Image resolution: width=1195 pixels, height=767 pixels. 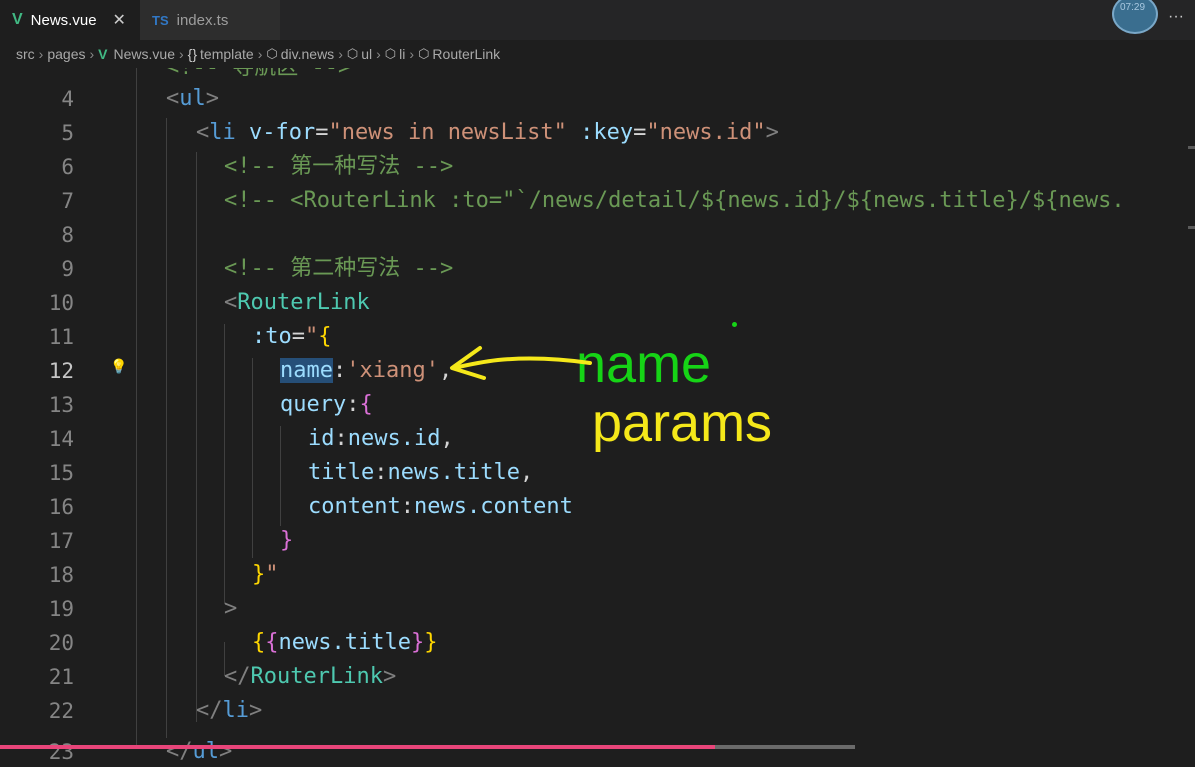 I want to click on line-number: 15, so click(x=61, y=473).